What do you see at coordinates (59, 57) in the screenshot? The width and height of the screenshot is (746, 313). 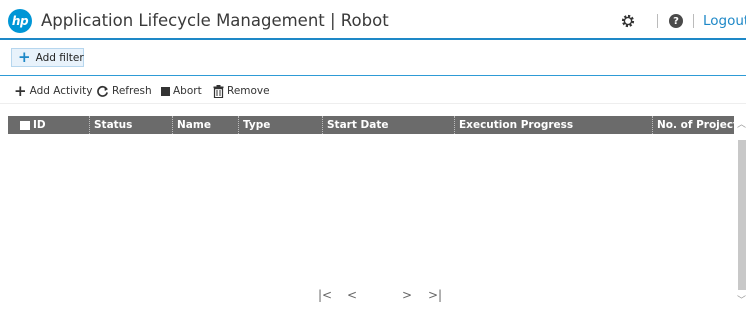 I see `add-filter-label: Add filter` at bounding box center [59, 57].